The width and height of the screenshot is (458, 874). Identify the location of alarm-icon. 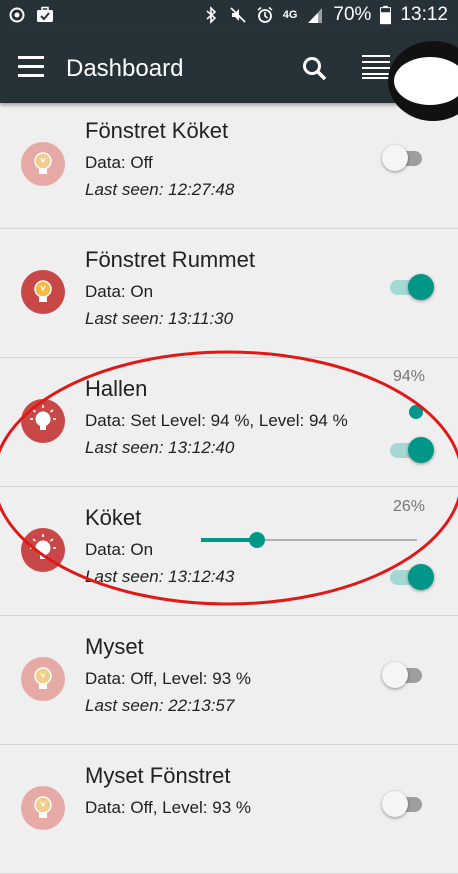
(265, 14).